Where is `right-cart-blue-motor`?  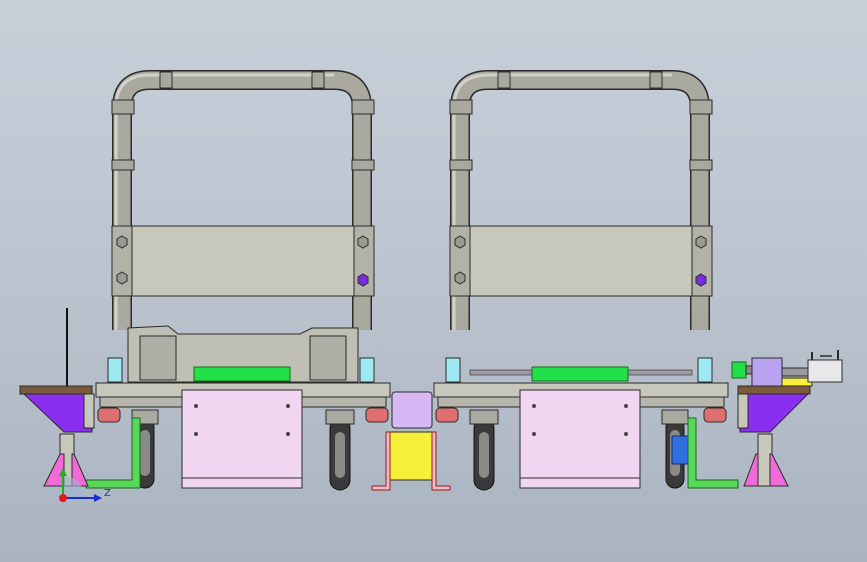
right-cart-blue-motor is located at coordinates (681, 450).